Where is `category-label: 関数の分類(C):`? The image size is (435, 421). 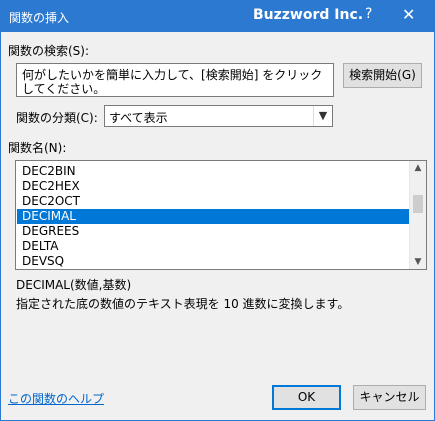
category-label: 関数の分類(C): is located at coordinates (57, 118).